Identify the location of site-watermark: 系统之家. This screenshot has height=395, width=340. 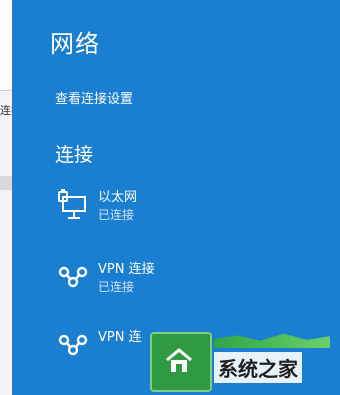
(245, 356).